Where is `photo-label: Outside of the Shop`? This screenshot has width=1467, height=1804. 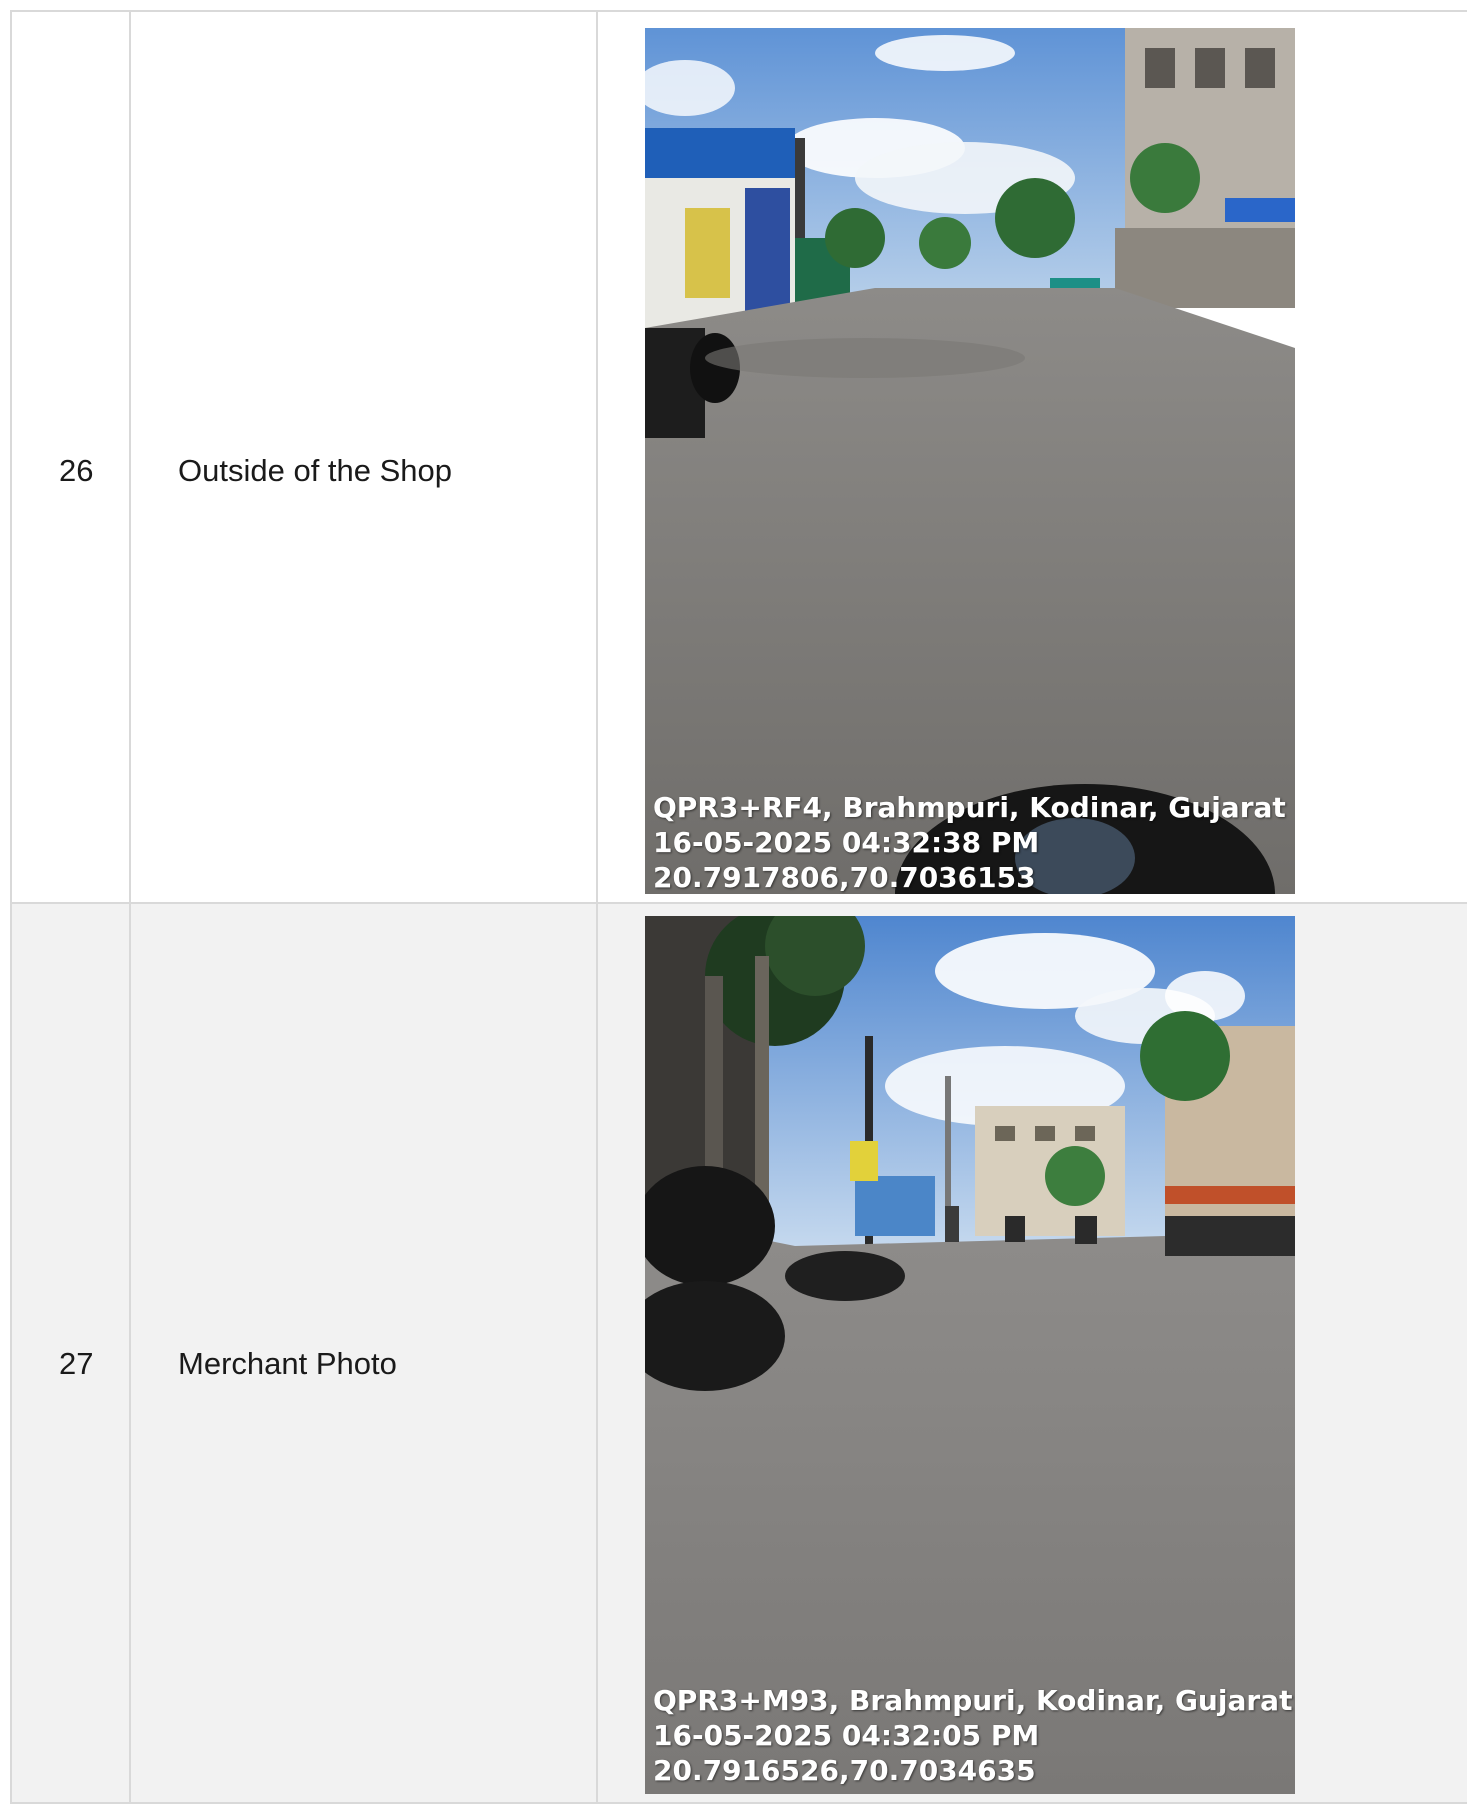 photo-label: Outside of the Shop is located at coordinates (315, 470).